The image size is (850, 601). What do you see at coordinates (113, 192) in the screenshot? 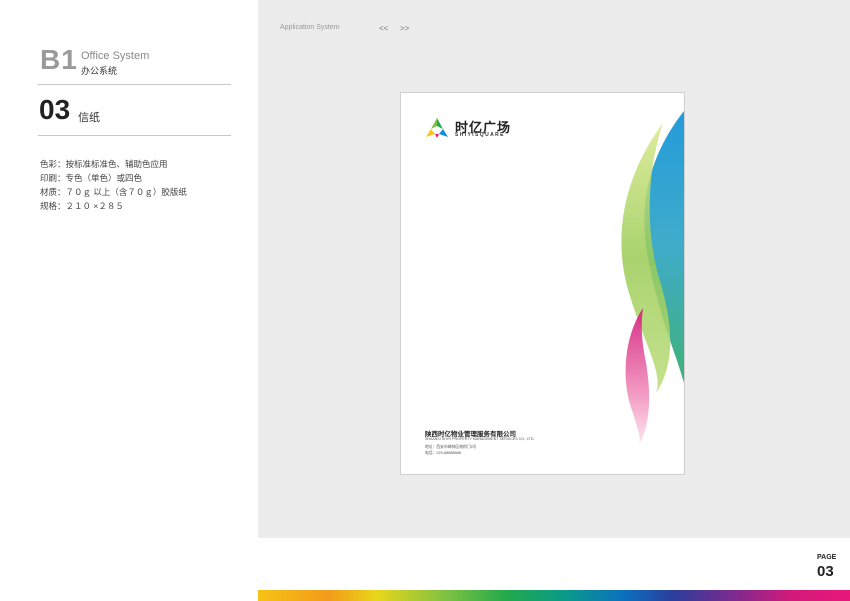
I see `spec-material: 材质：７０ｇ 以上（含７０ｇ）胶版纸` at bounding box center [113, 192].